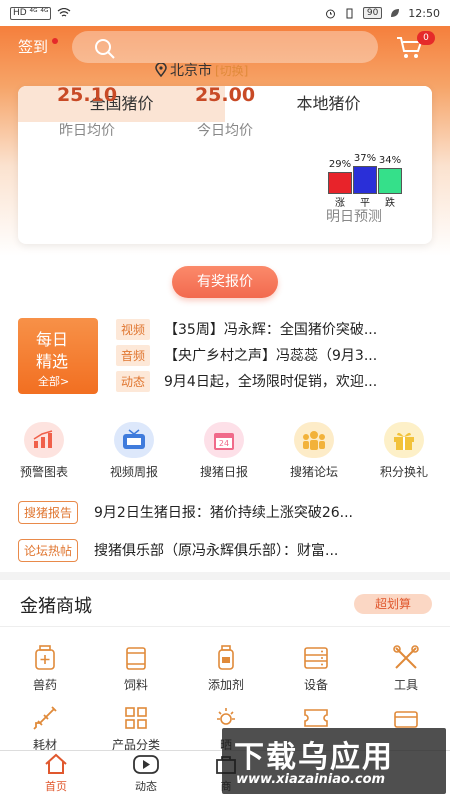 This screenshot has width=450, height=800. What do you see at coordinates (45, 718) in the screenshot?
I see `syringe-icon` at bounding box center [45, 718].